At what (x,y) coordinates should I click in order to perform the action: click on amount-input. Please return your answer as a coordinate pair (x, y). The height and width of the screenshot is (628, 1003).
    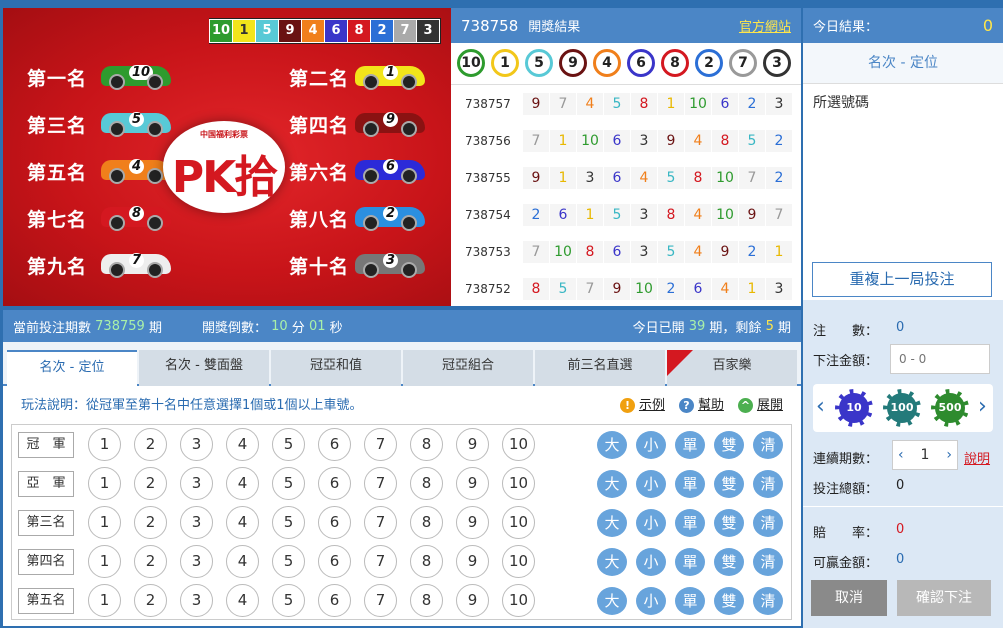
    Looking at the image, I should click on (940, 359).